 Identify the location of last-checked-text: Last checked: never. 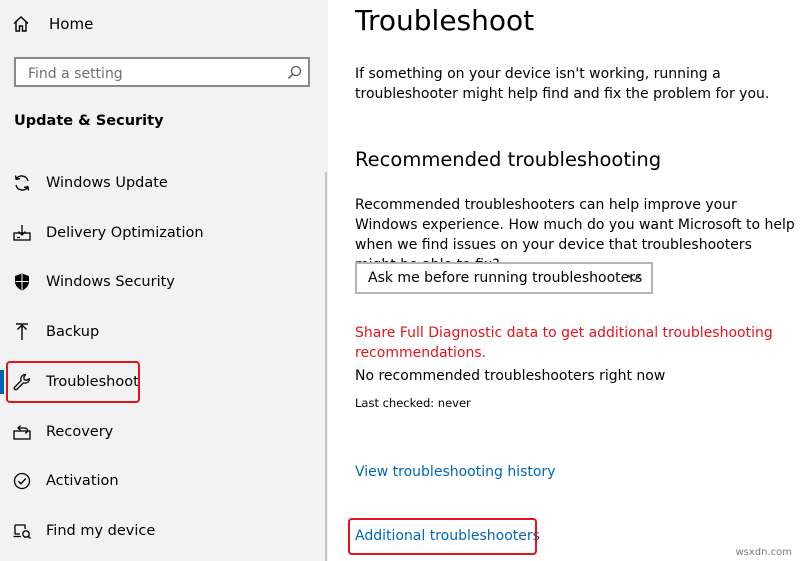
(413, 403).